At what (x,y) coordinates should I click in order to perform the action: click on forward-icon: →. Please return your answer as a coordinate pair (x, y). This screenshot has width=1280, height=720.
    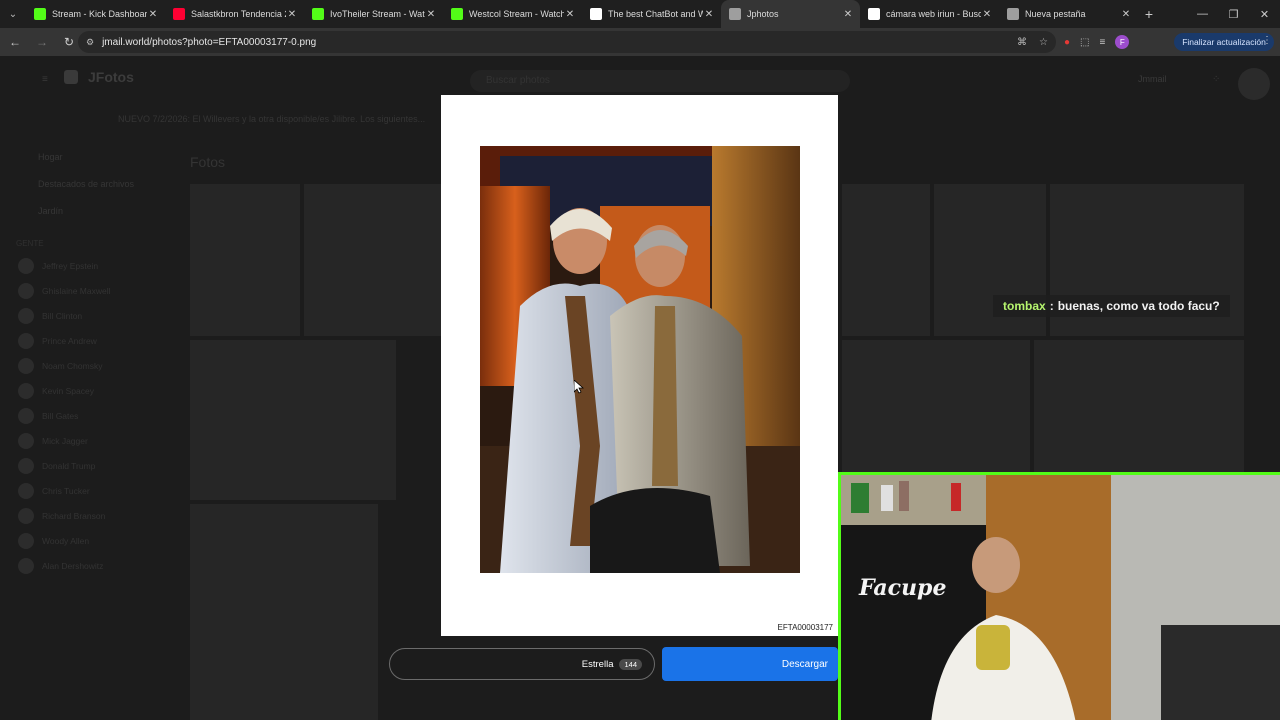
    Looking at the image, I should click on (42, 42).